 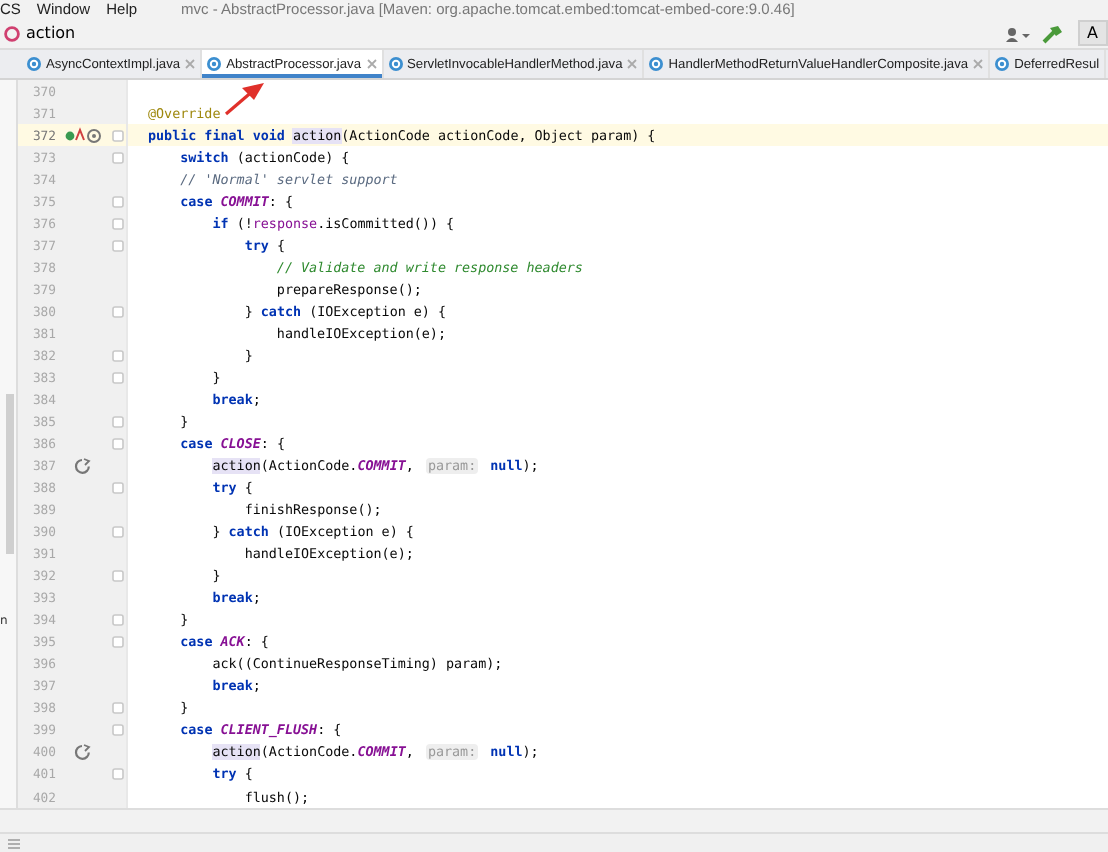 What do you see at coordinates (83, 135) in the screenshot?
I see `override-marker-icon` at bounding box center [83, 135].